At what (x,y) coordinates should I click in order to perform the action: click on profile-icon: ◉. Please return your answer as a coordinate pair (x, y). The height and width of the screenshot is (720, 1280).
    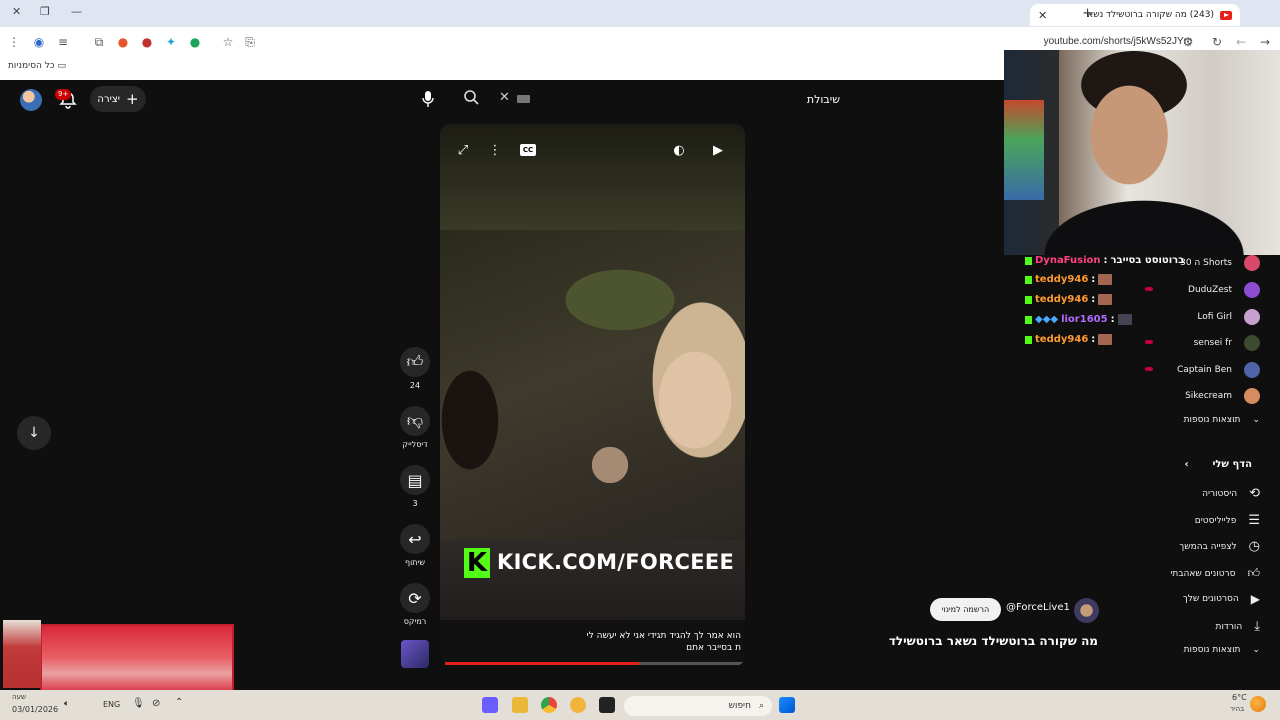
    Looking at the image, I should click on (39, 42).